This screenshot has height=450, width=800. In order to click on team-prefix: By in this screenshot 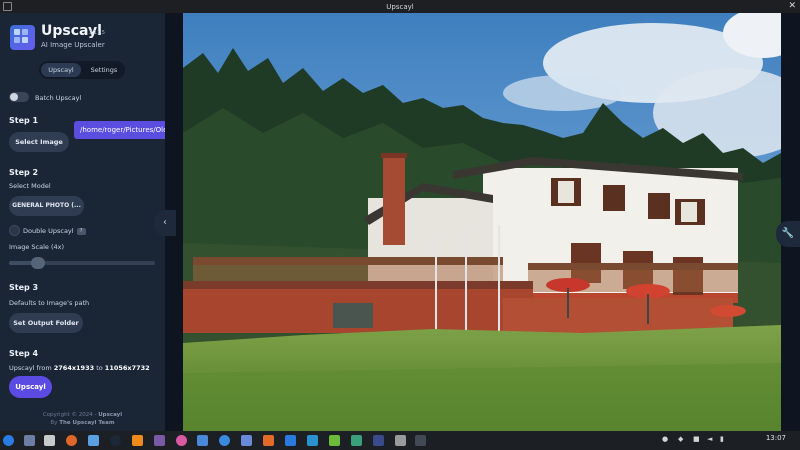, I will do `click(55, 423)`.